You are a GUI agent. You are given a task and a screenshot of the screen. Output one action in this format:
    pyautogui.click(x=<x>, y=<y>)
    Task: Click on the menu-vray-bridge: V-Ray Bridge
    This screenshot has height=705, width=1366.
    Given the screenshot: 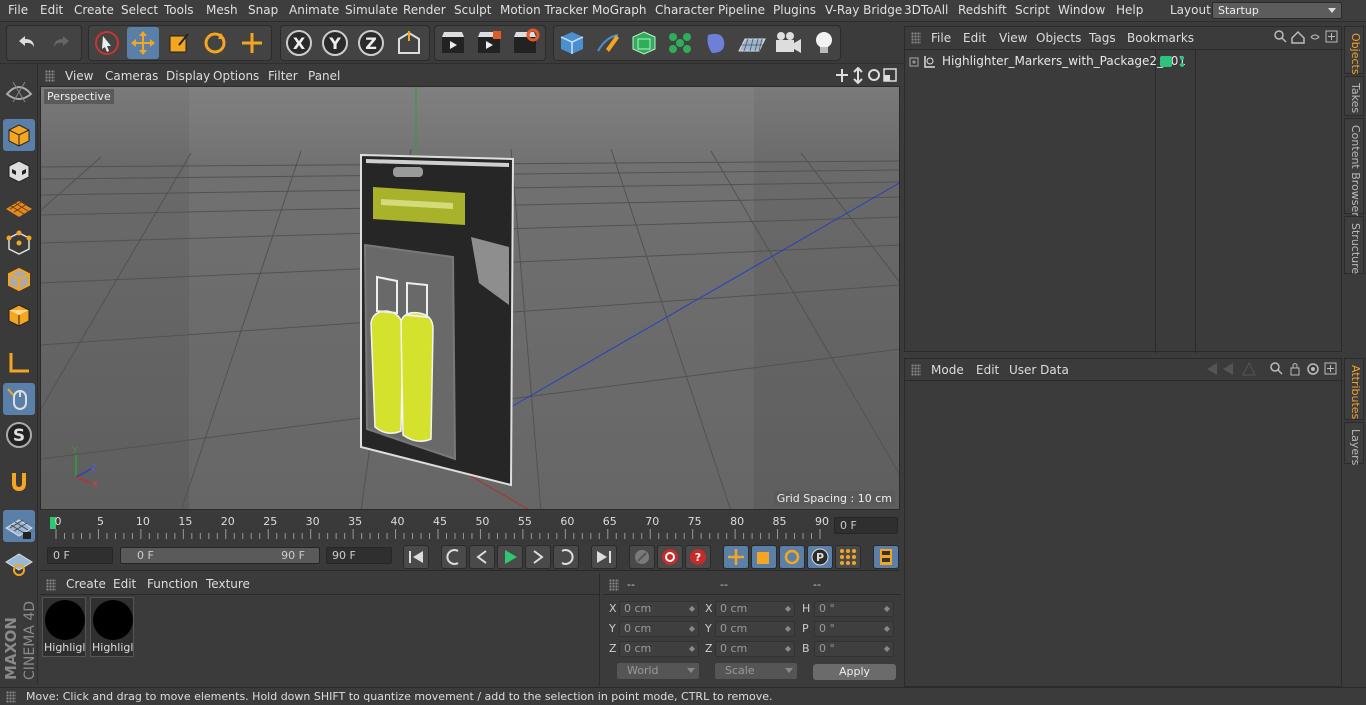 What is the action you would take?
    pyautogui.click(x=863, y=10)
    